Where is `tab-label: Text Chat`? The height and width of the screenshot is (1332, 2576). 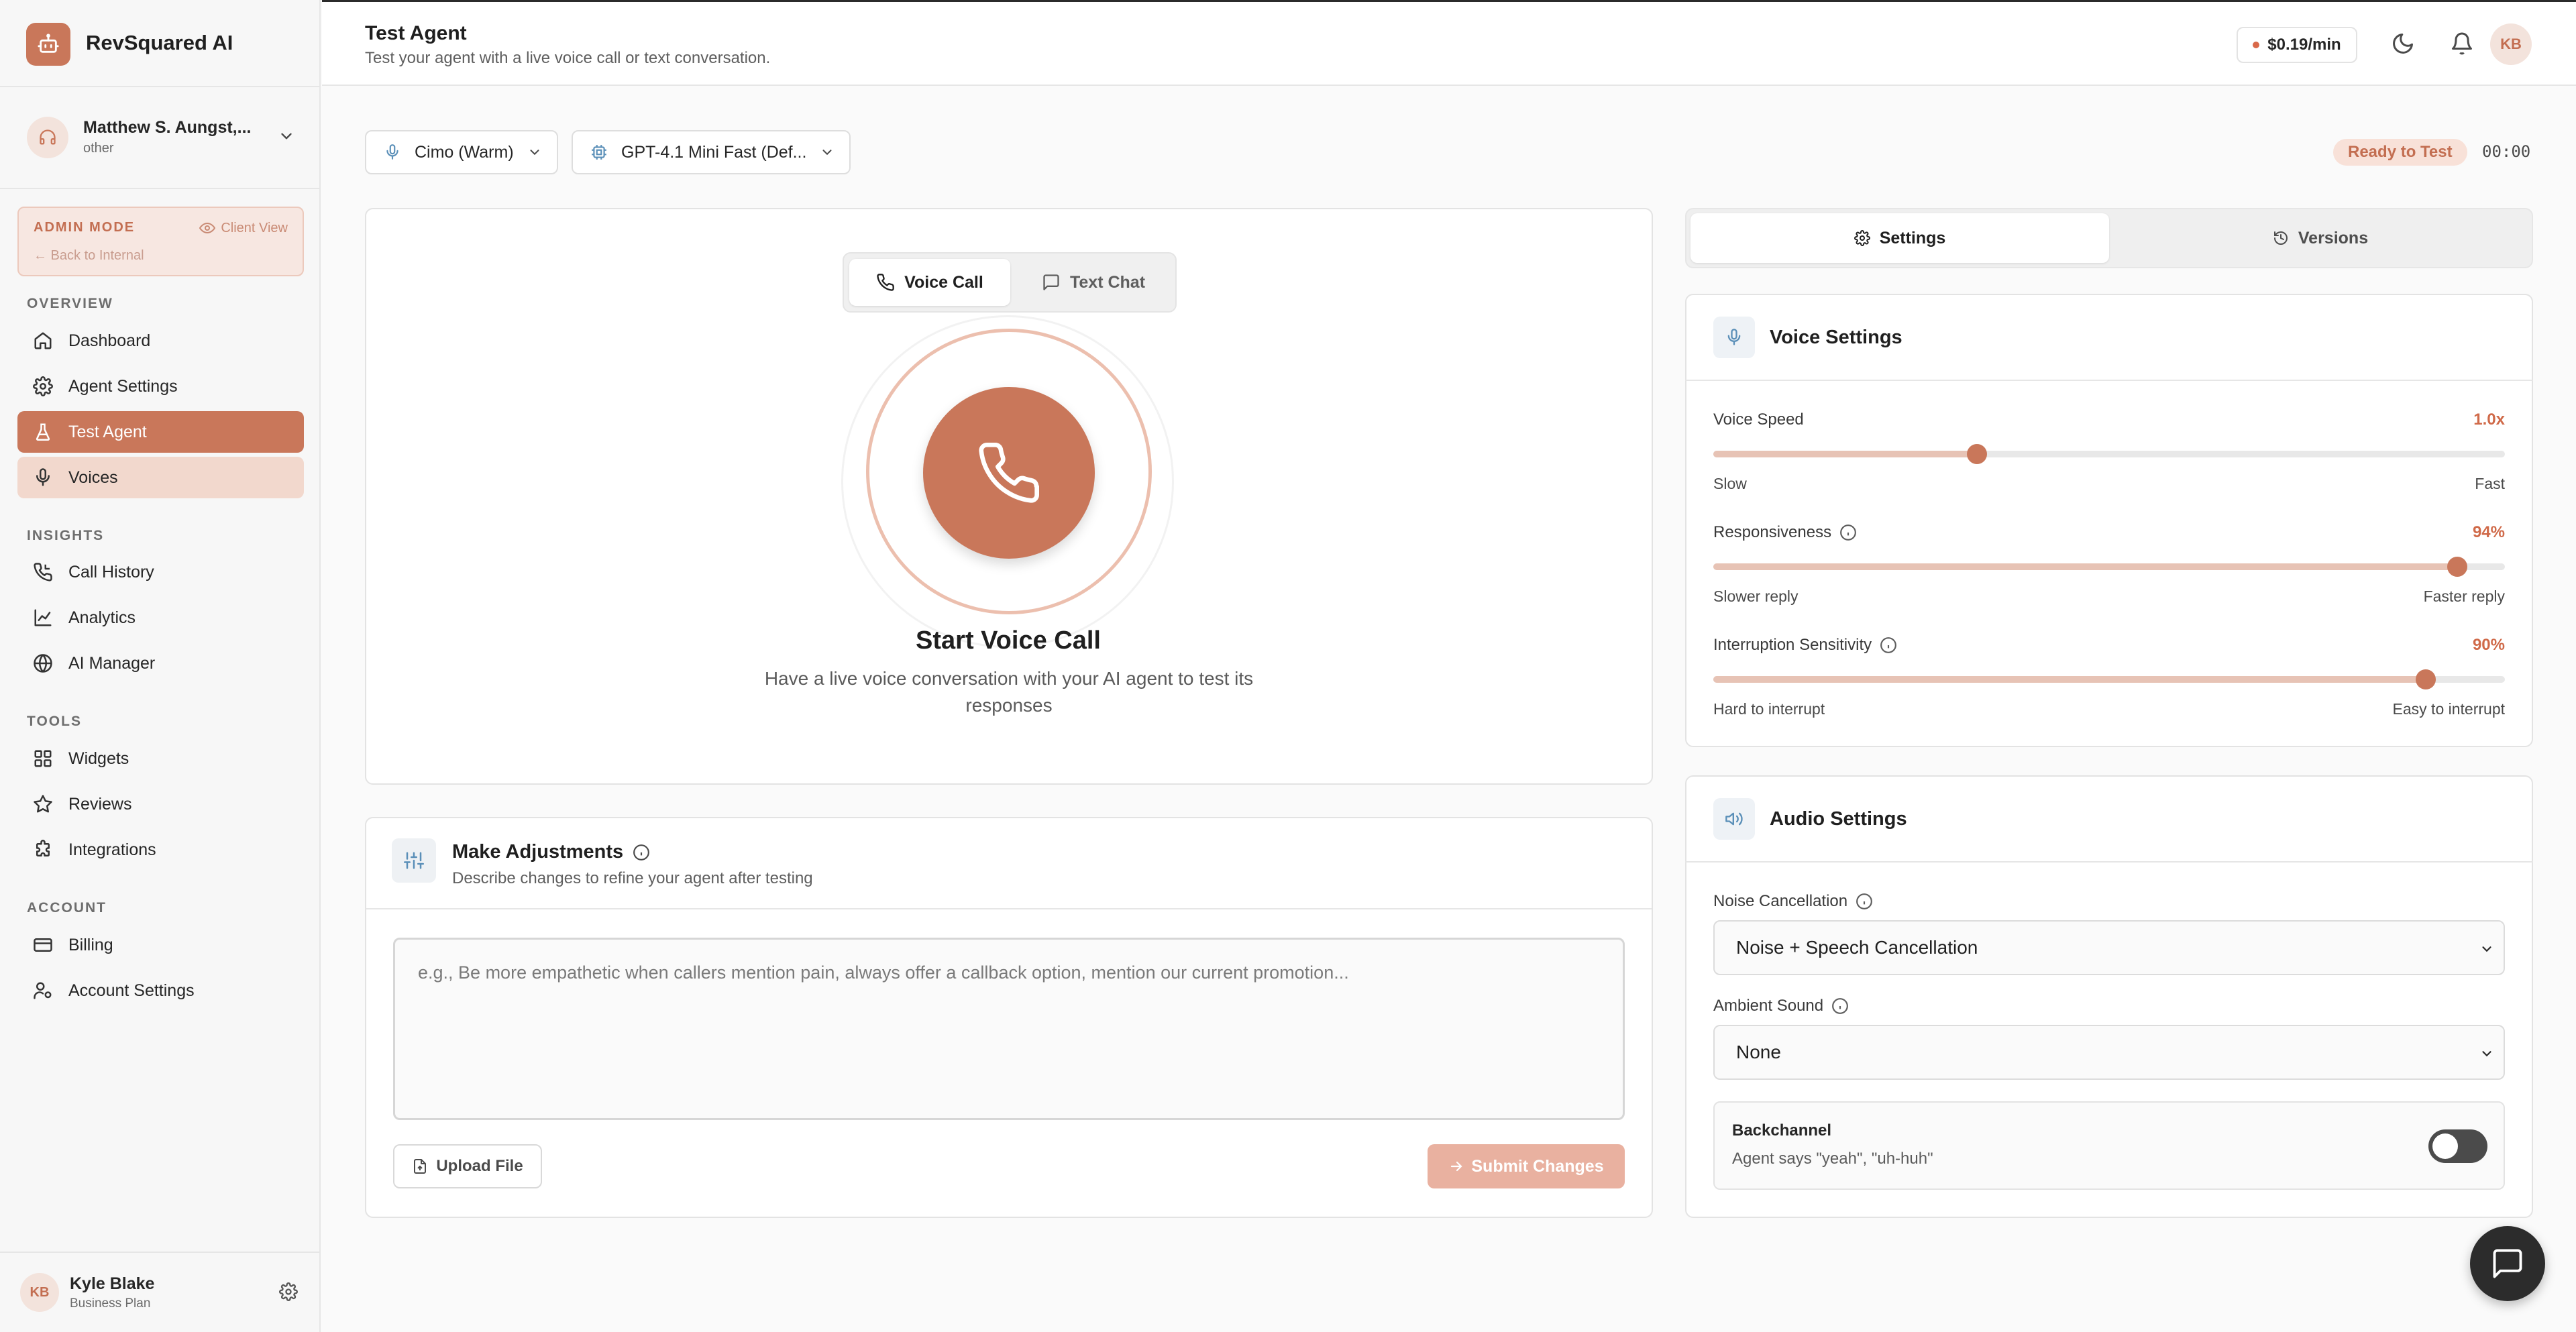 tab-label: Text Chat is located at coordinates (1107, 282).